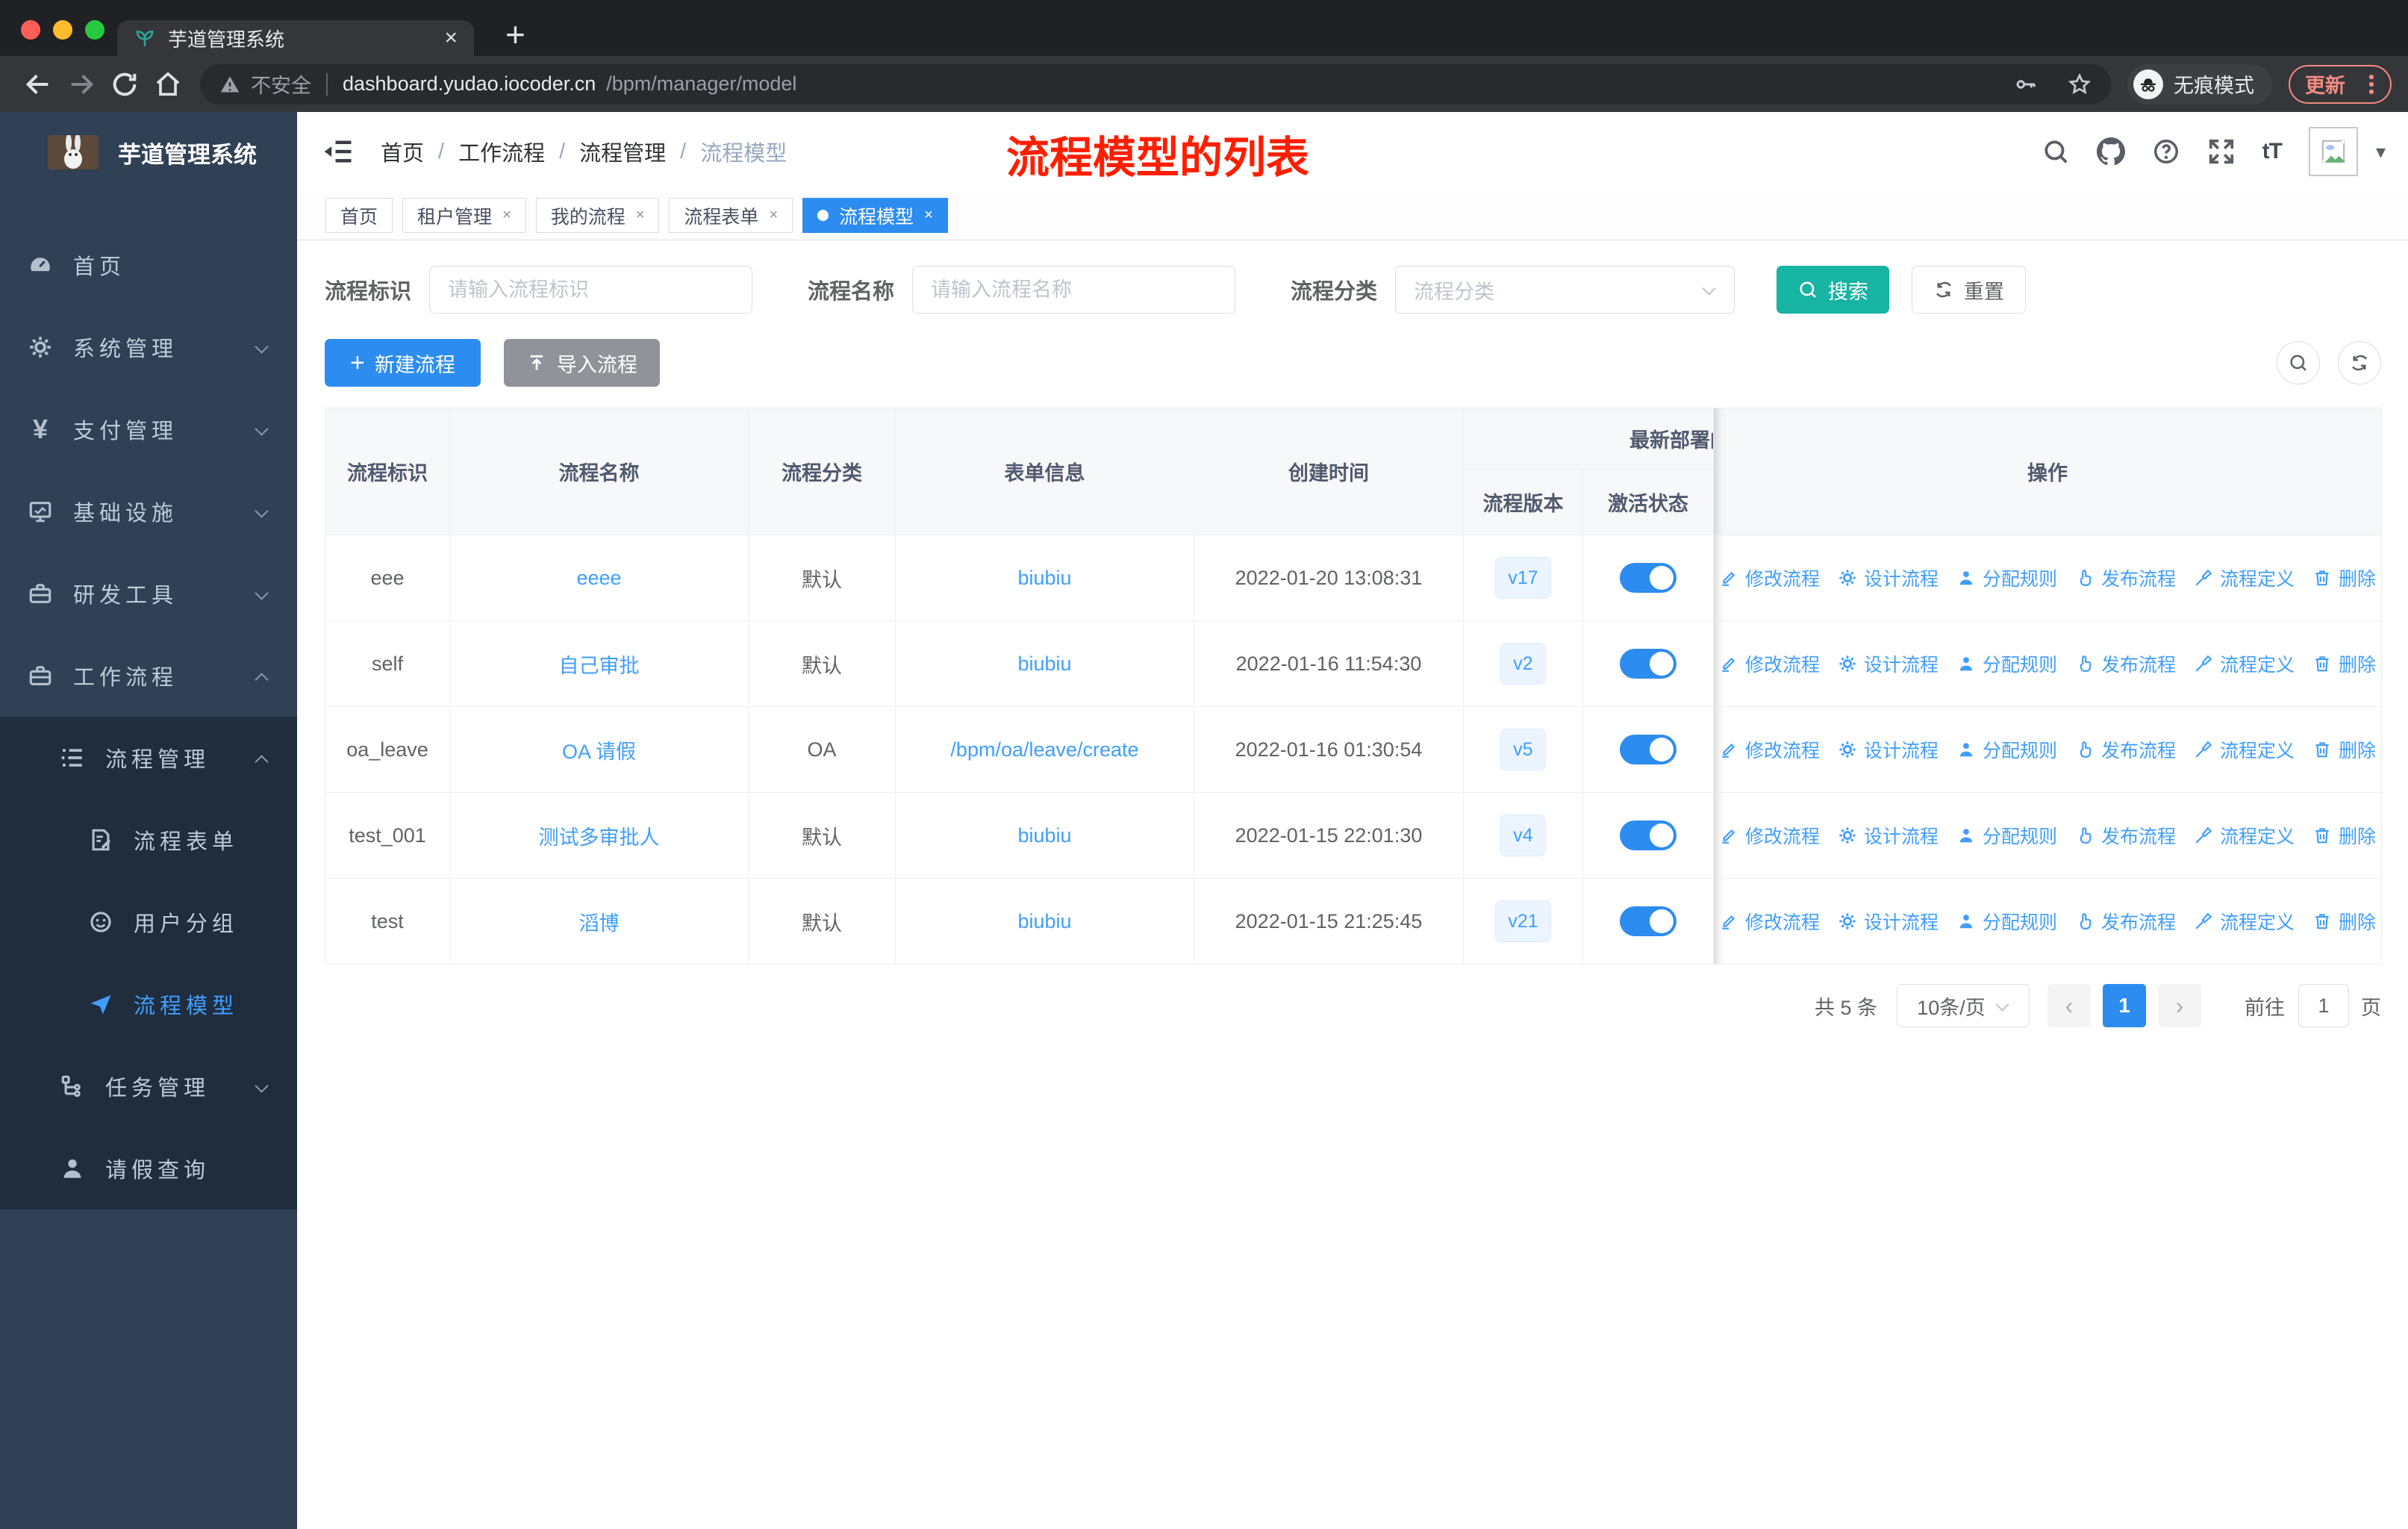 Image resolution: width=2408 pixels, height=1529 pixels. I want to click on process-name-link: 自己审批, so click(599, 666).